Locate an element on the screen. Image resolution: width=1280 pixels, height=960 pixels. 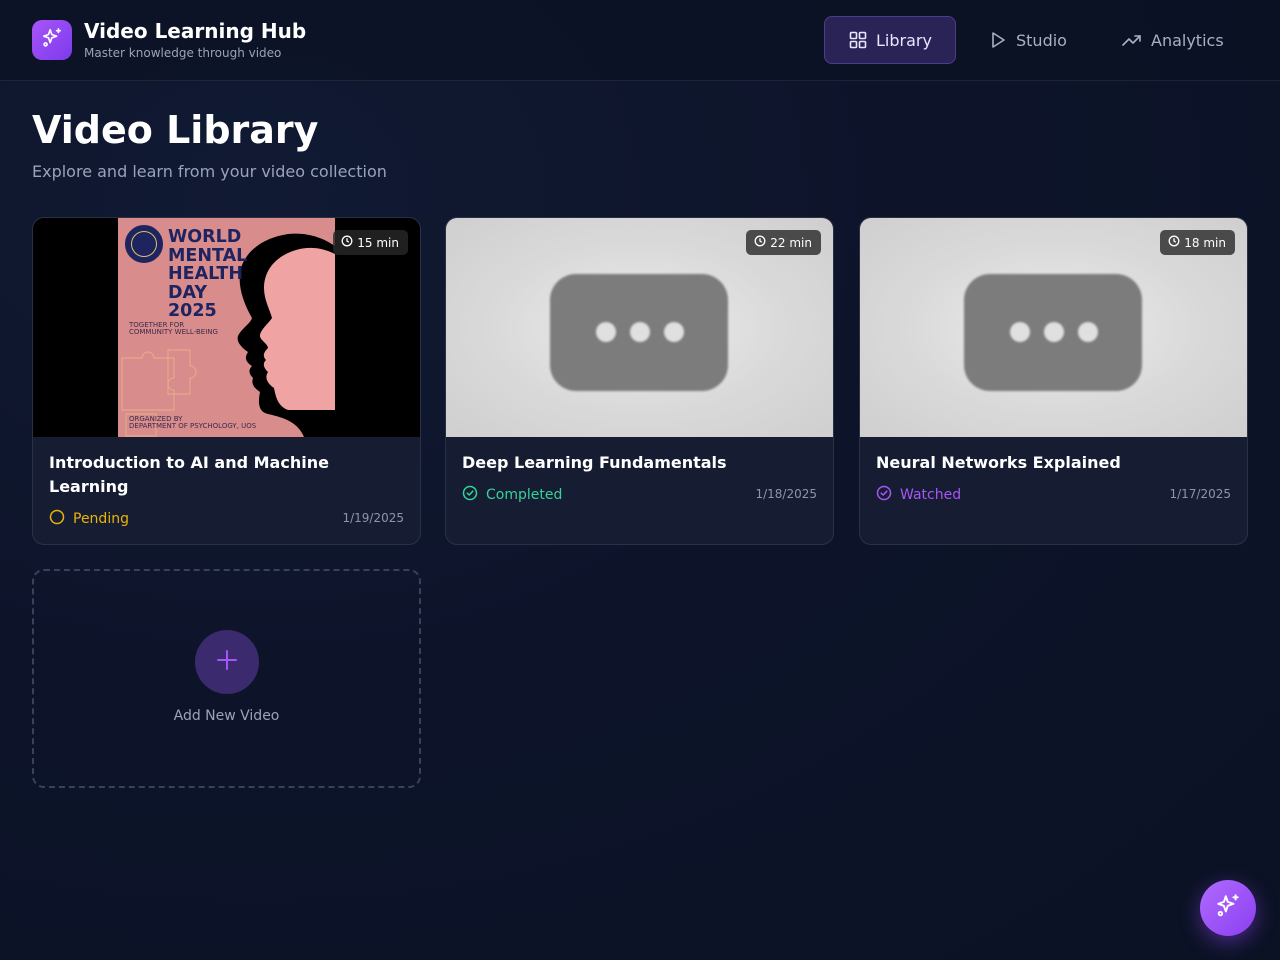
video-thumbnail: 22 min is located at coordinates (639, 327).